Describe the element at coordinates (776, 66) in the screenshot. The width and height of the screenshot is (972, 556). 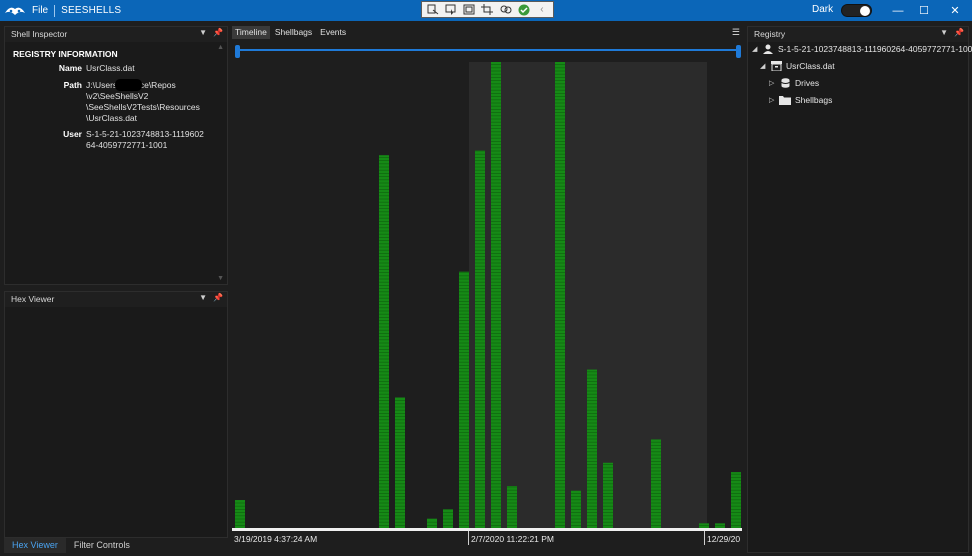
I see `archive-icon` at that location.